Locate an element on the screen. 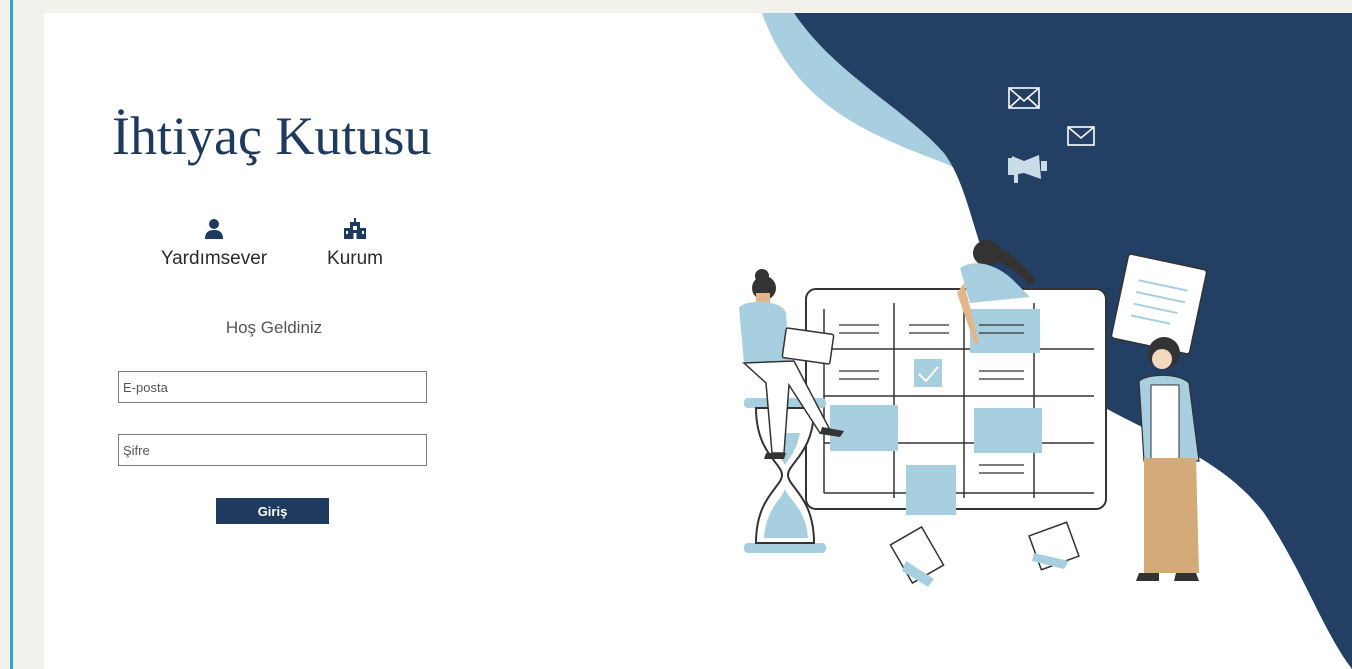 The image size is (1352, 669). email-field is located at coordinates (272, 387).